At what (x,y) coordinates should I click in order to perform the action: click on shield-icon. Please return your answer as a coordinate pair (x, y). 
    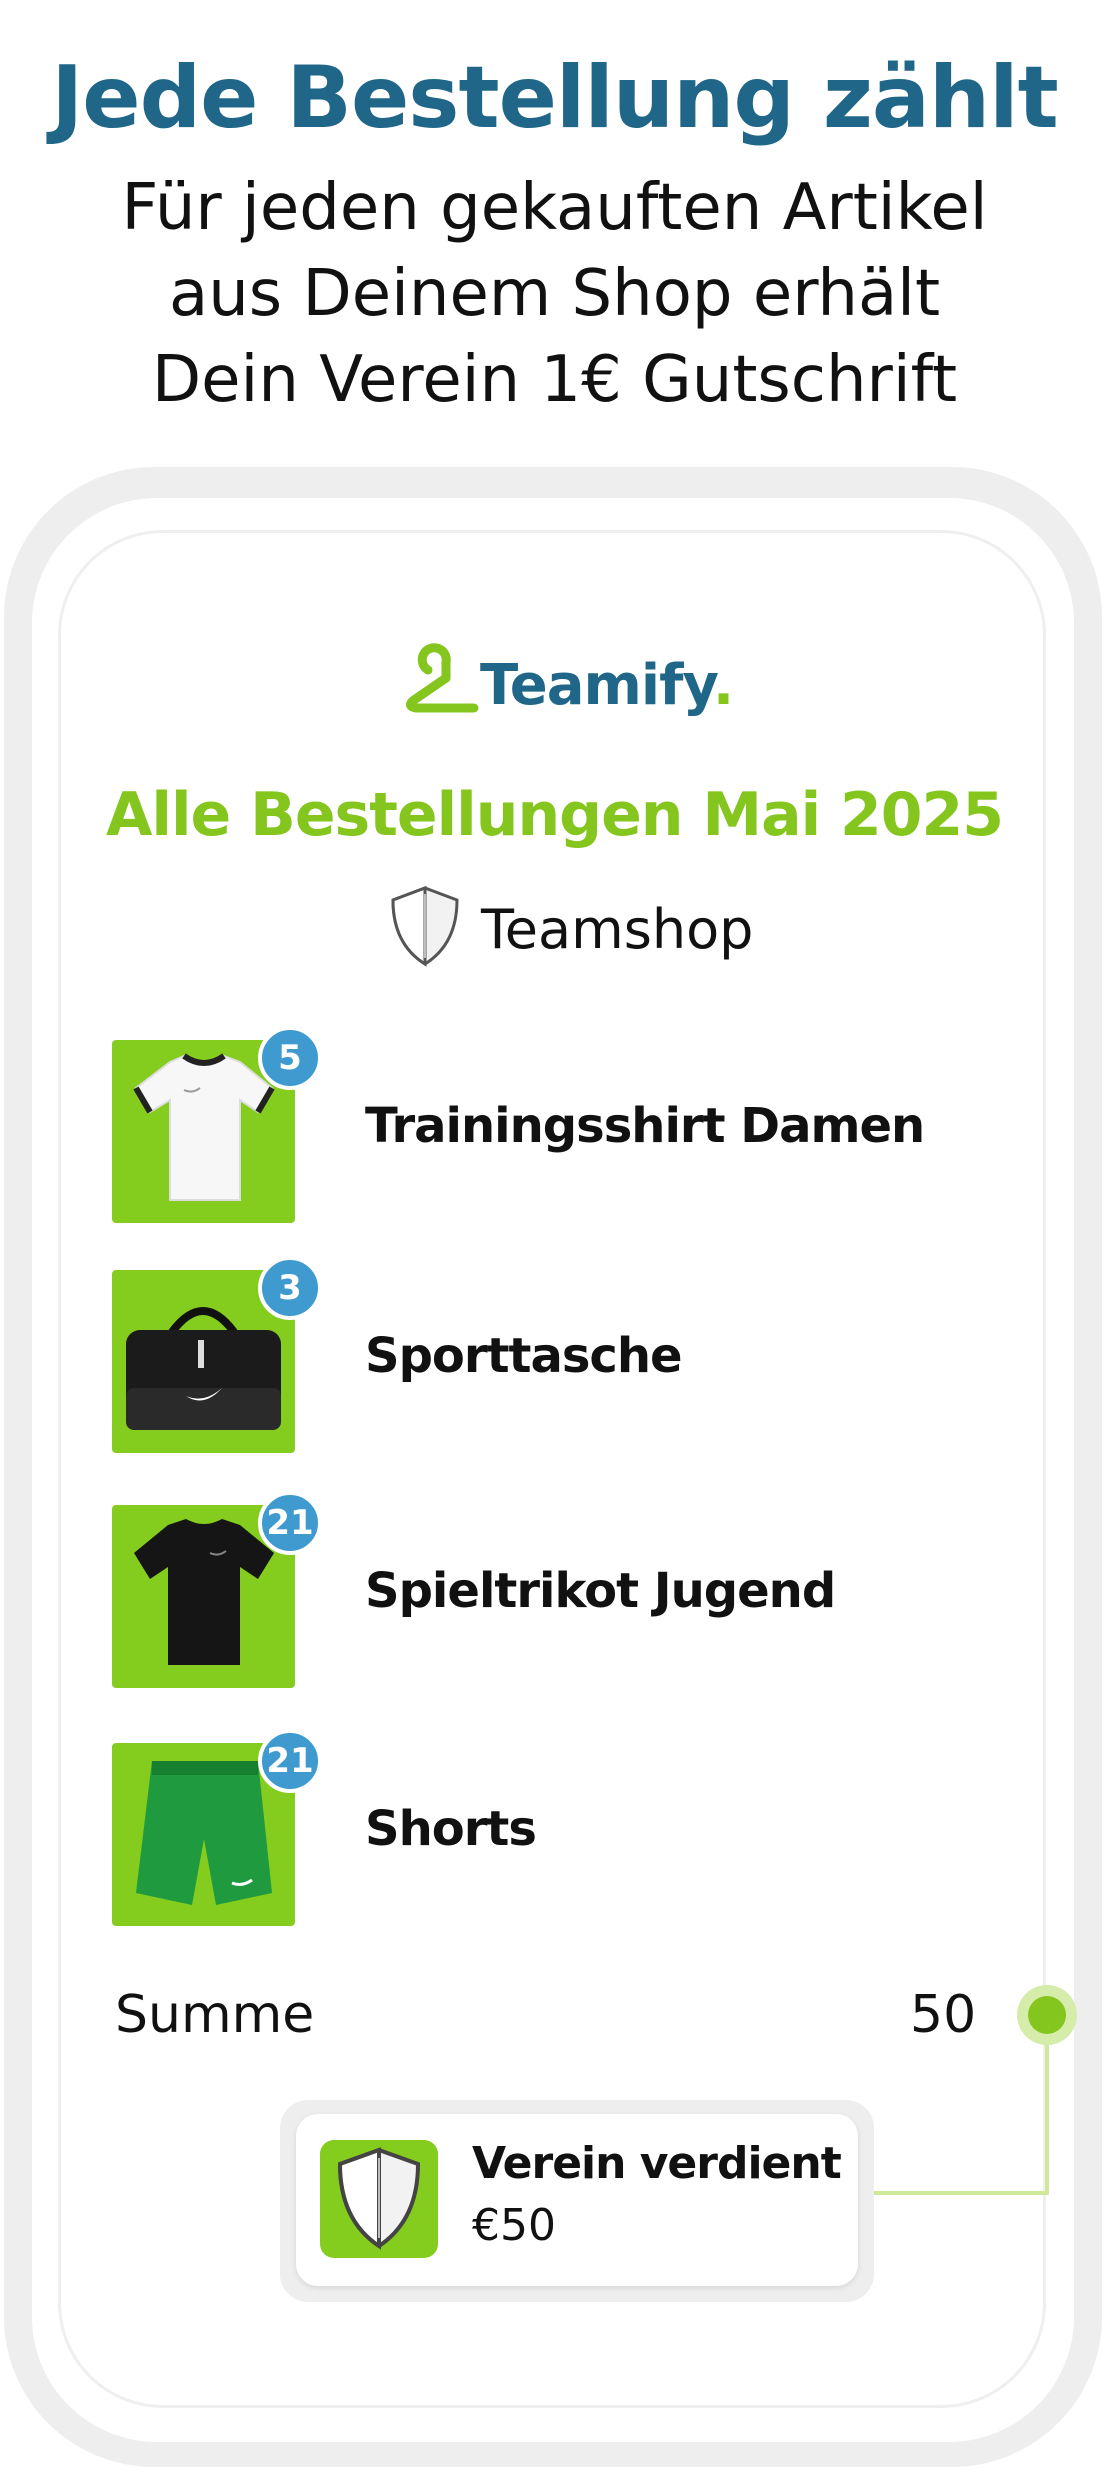
    Looking at the image, I should click on (379, 2198).